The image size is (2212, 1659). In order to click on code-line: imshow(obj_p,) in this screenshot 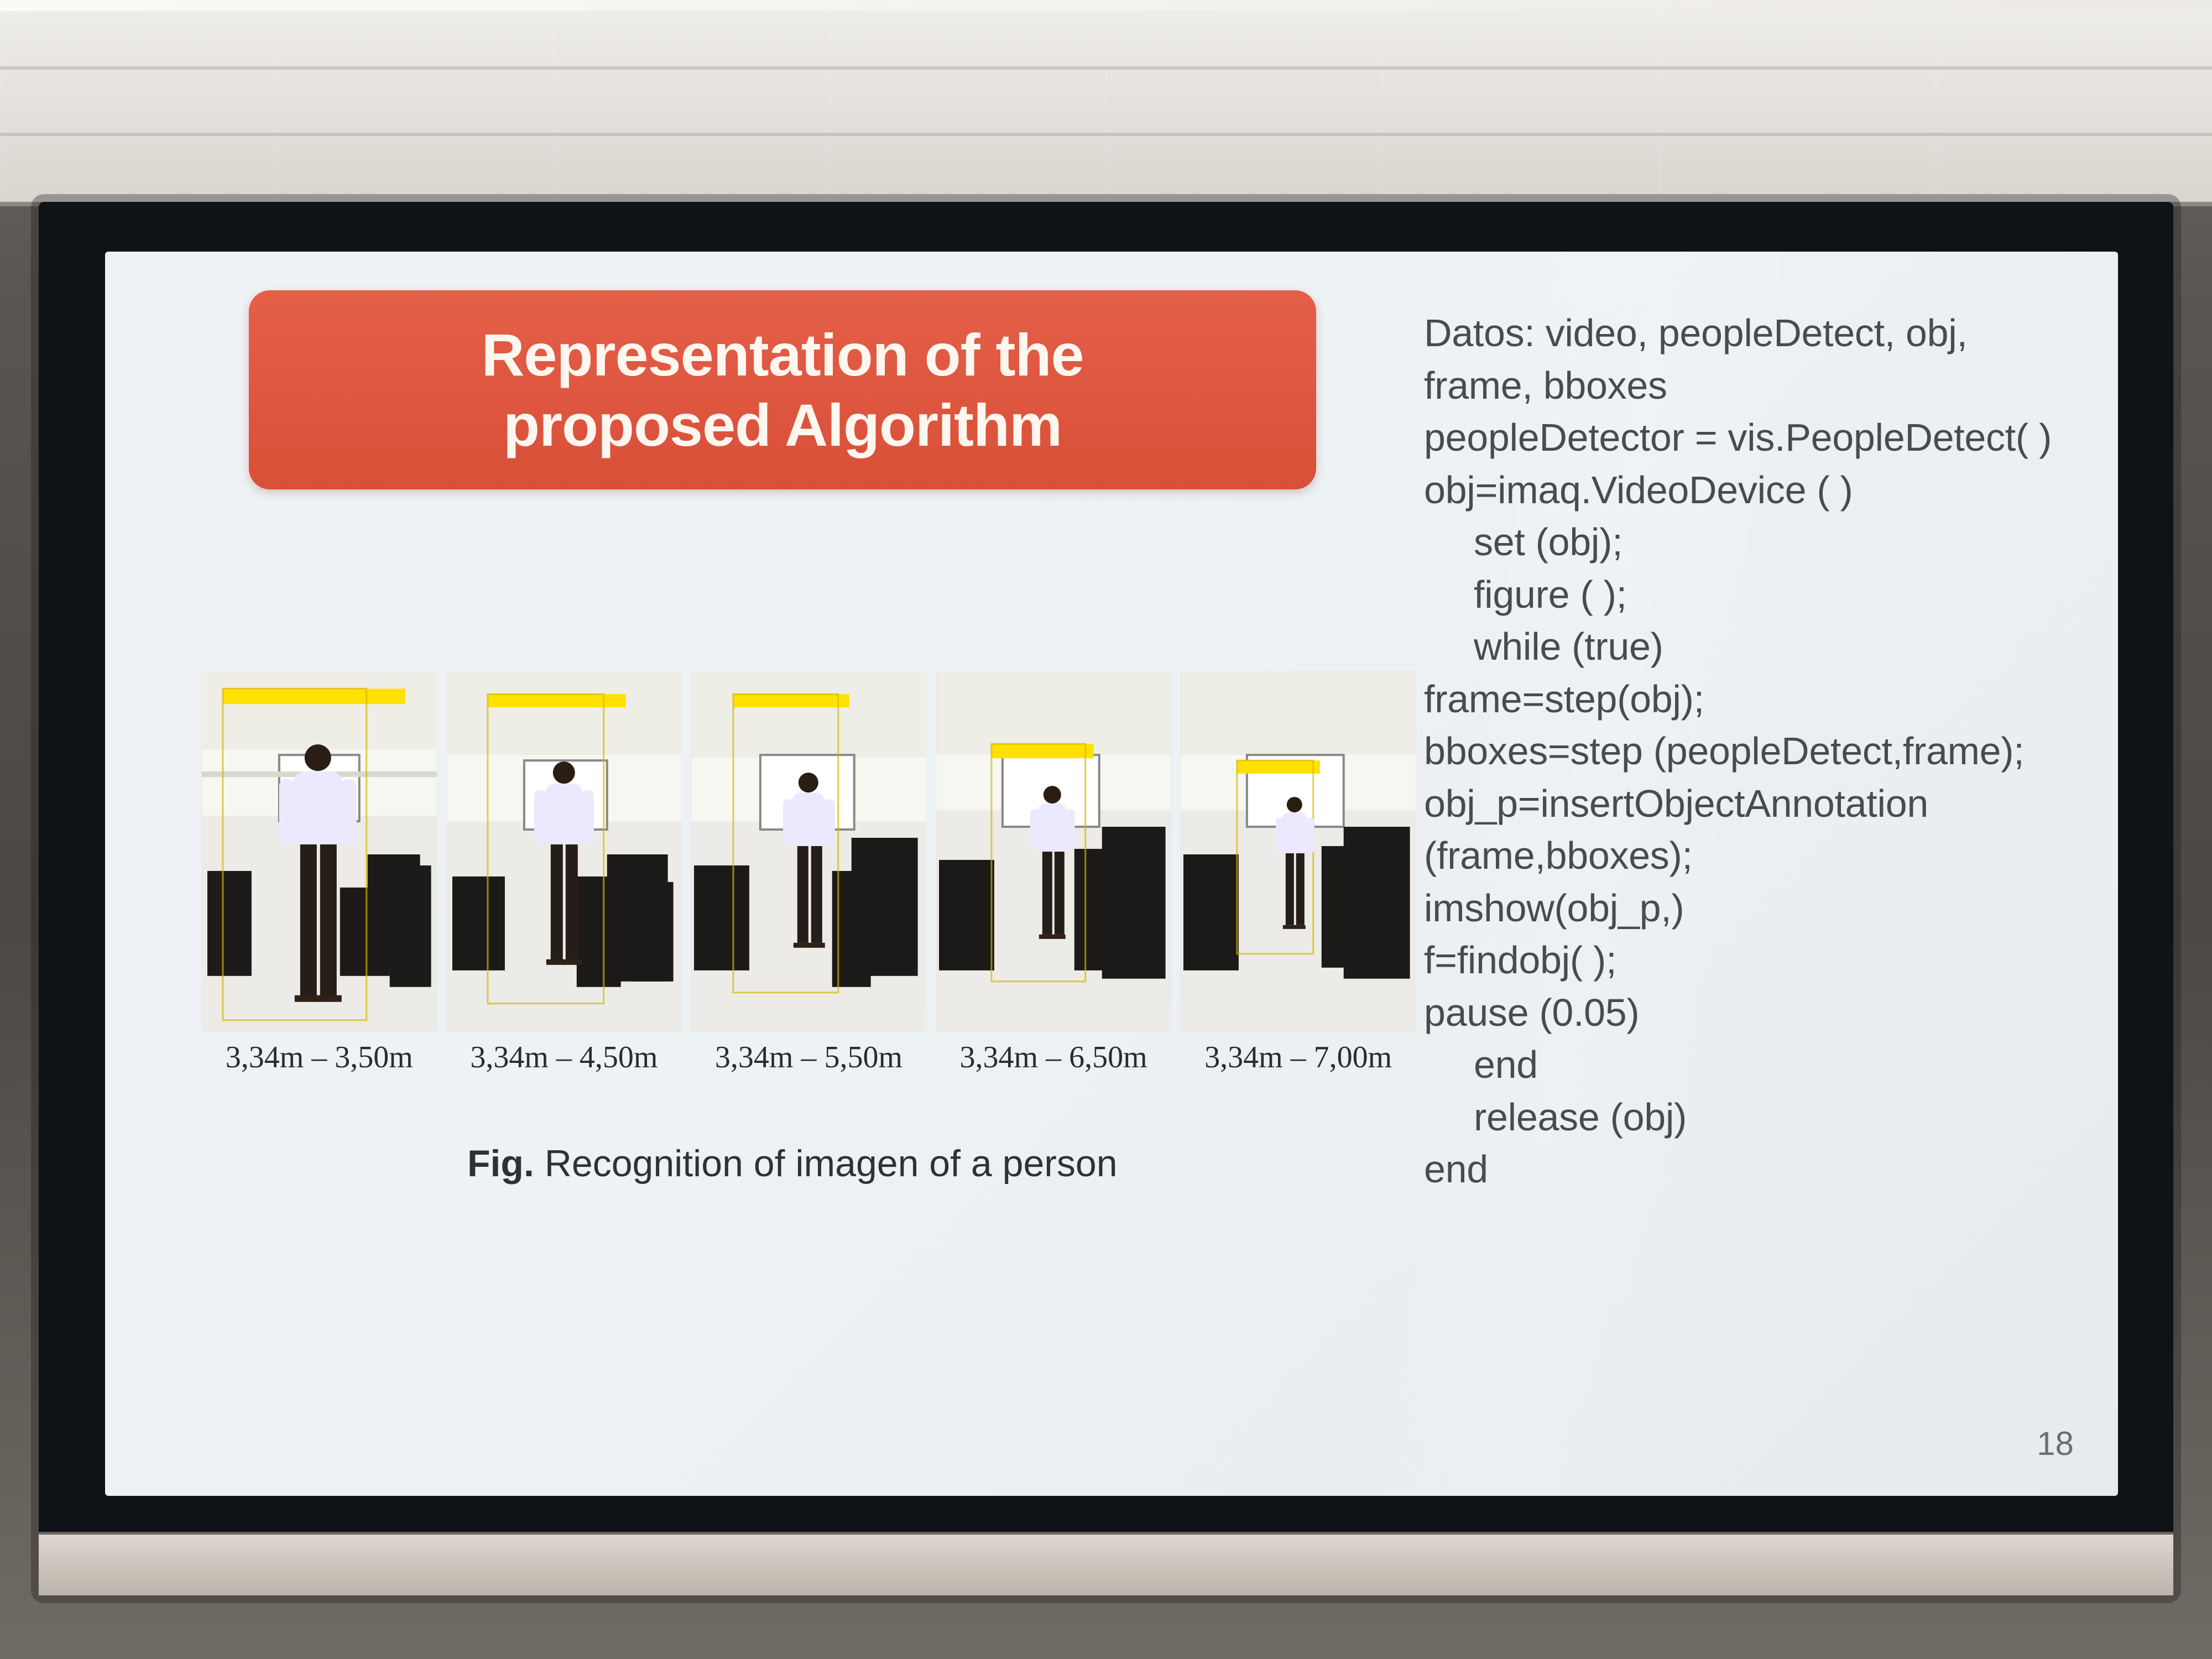, I will do `click(1554, 908)`.